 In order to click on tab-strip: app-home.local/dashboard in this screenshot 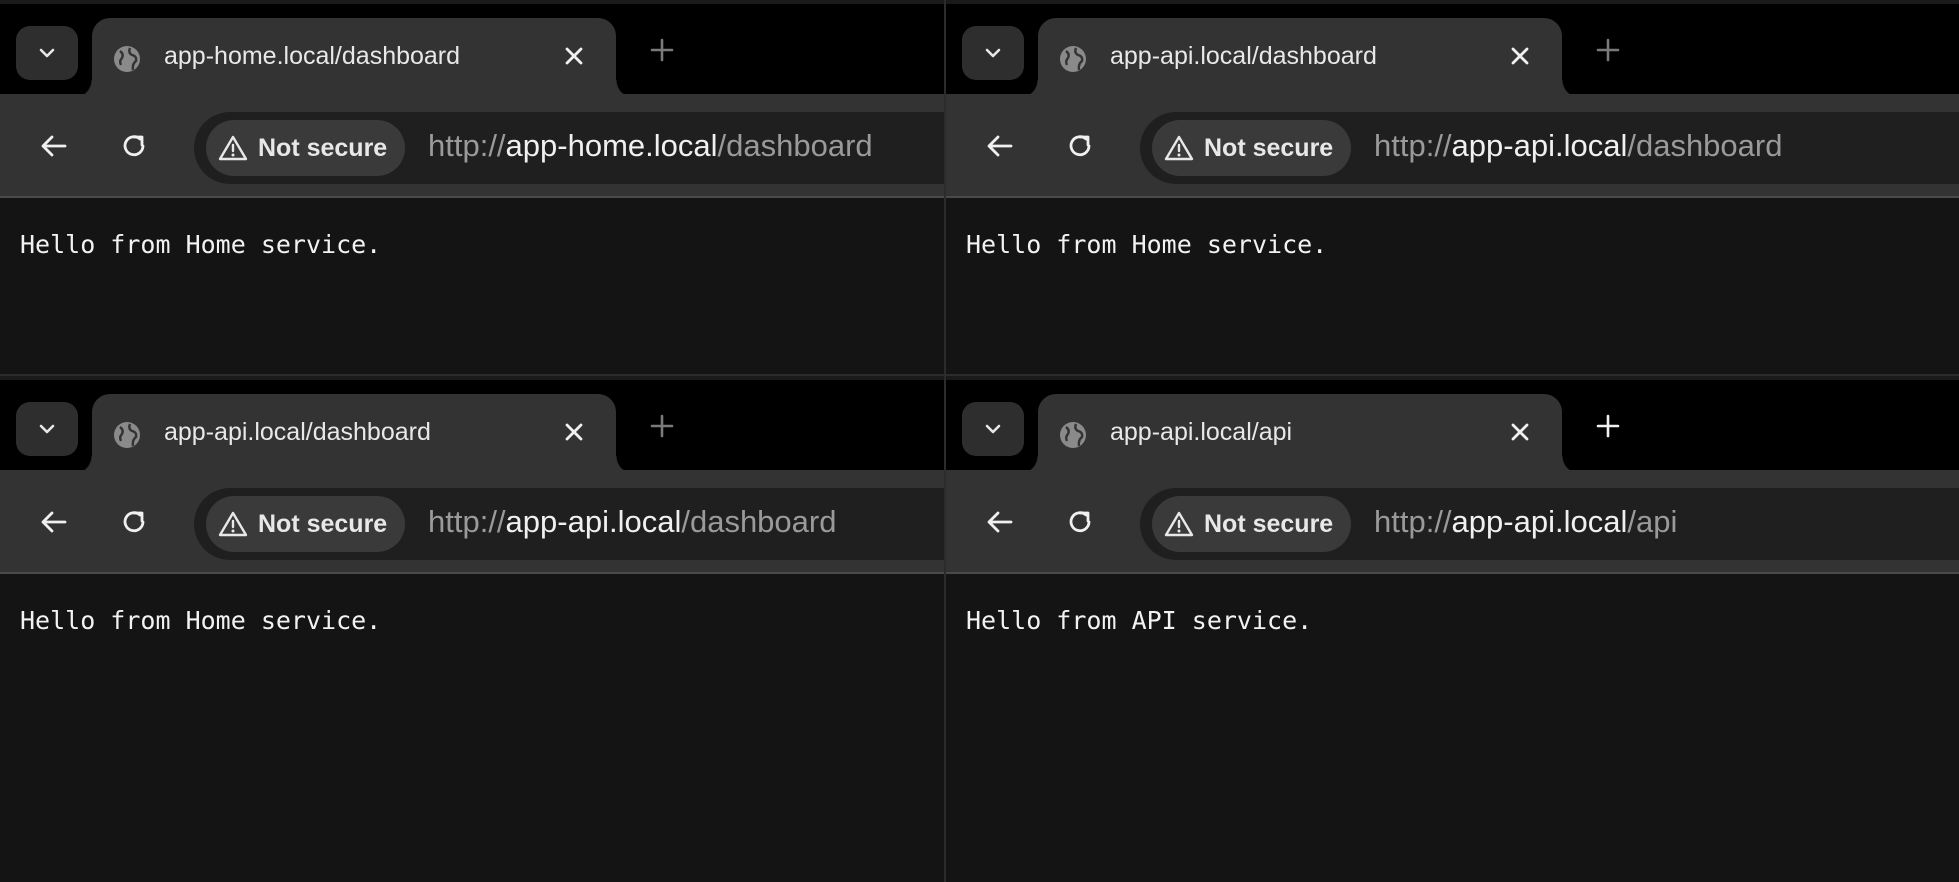, I will do `click(472, 49)`.